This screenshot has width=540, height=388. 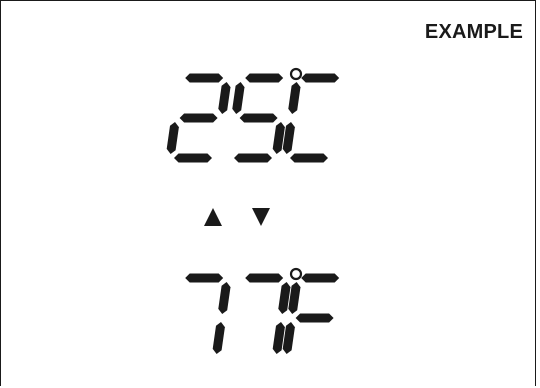 What do you see at coordinates (172, 138) in the screenshot?
I see `segment-e` at bounding box center [172, 138].